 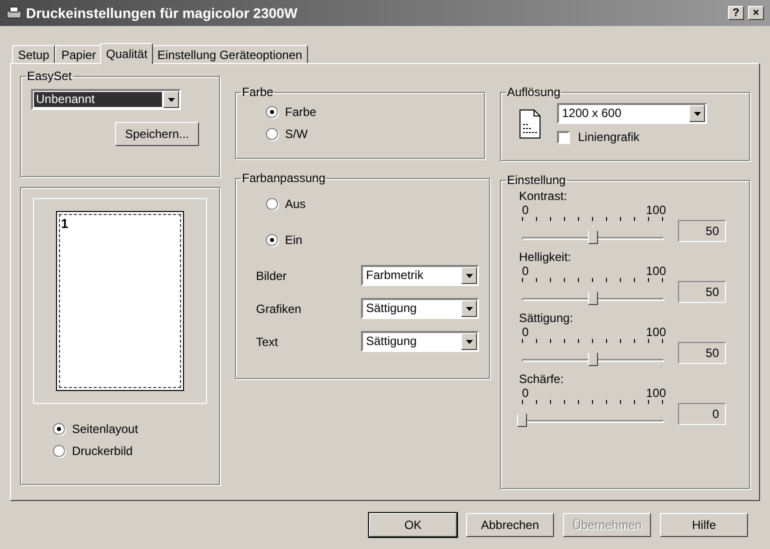 I want to click on dialog-button: Hilfe, so click(x=704, y=525).